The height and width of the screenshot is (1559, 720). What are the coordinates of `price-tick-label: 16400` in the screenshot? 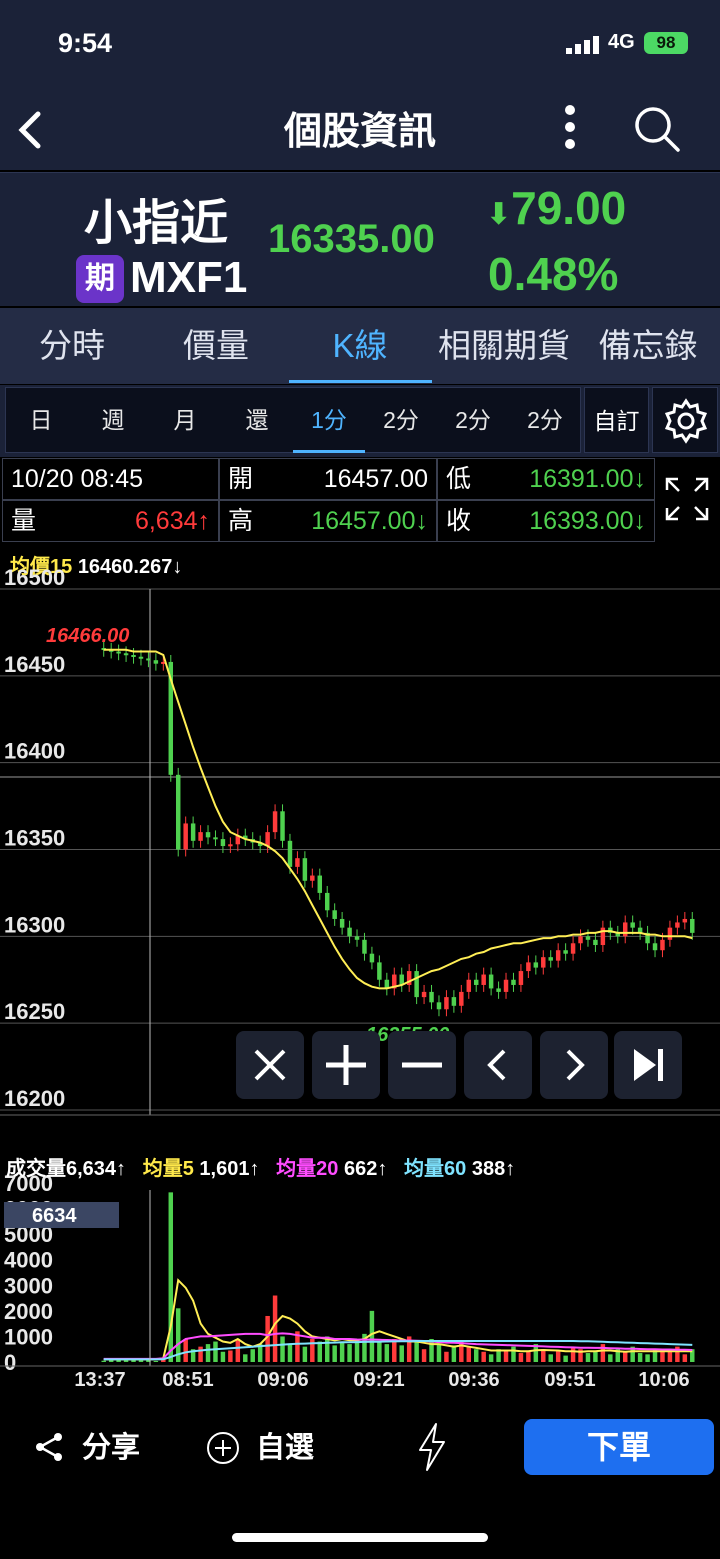 It's located at (34, 751).